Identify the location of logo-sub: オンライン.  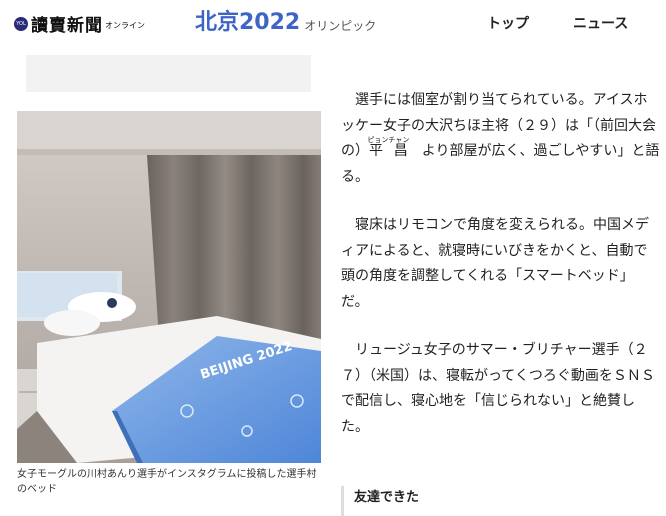
(125, 25).